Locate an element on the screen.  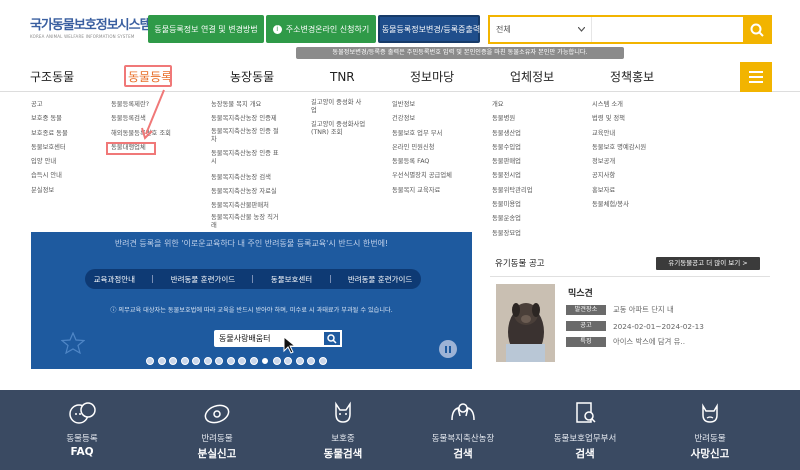
menu-item: 동물보호 업무 부서 is located at coordinates (422, 135).